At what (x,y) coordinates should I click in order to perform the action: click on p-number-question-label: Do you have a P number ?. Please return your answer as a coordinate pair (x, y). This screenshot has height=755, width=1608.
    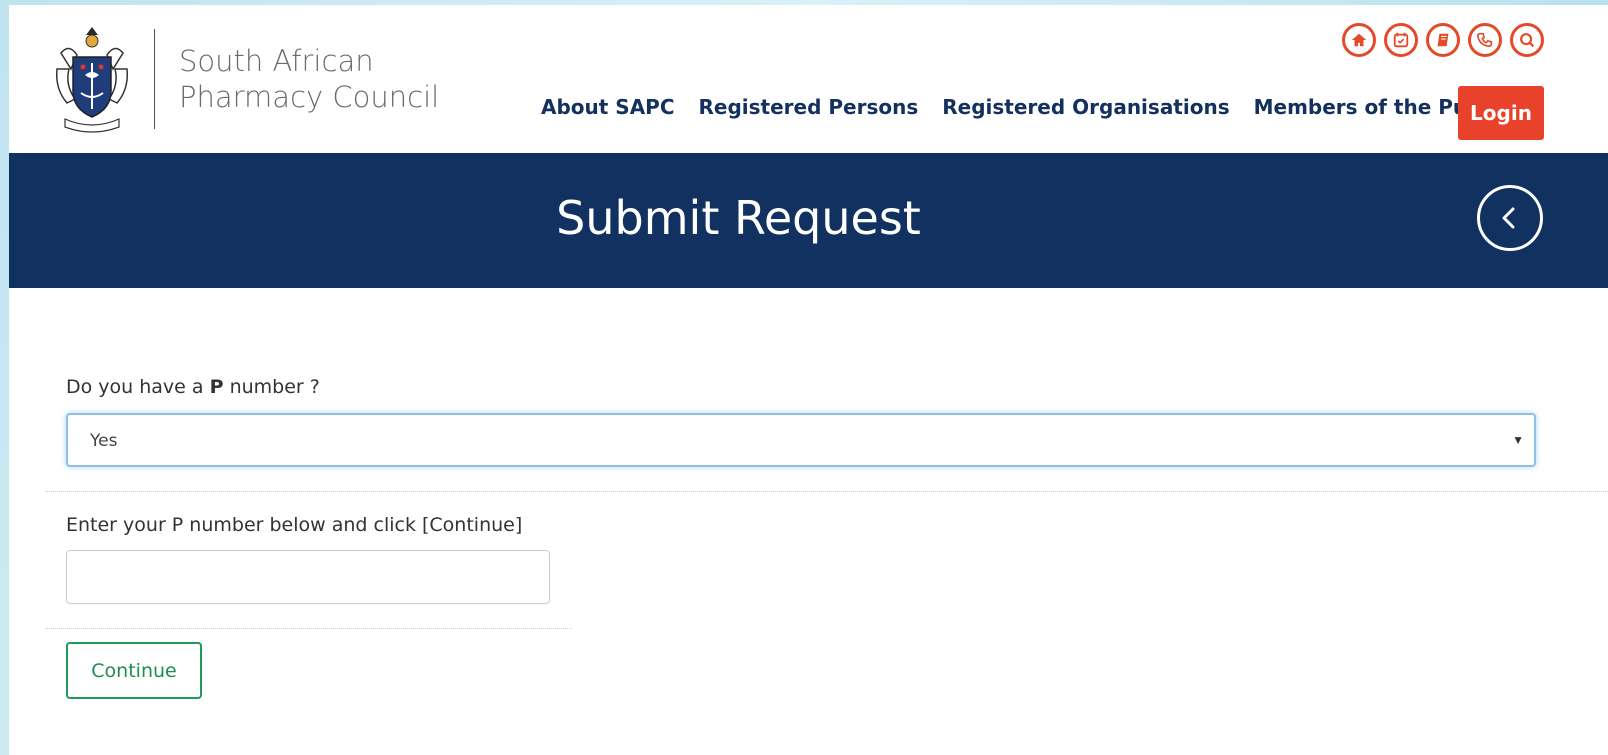
    Looking at the image, I should click on (193, 387).